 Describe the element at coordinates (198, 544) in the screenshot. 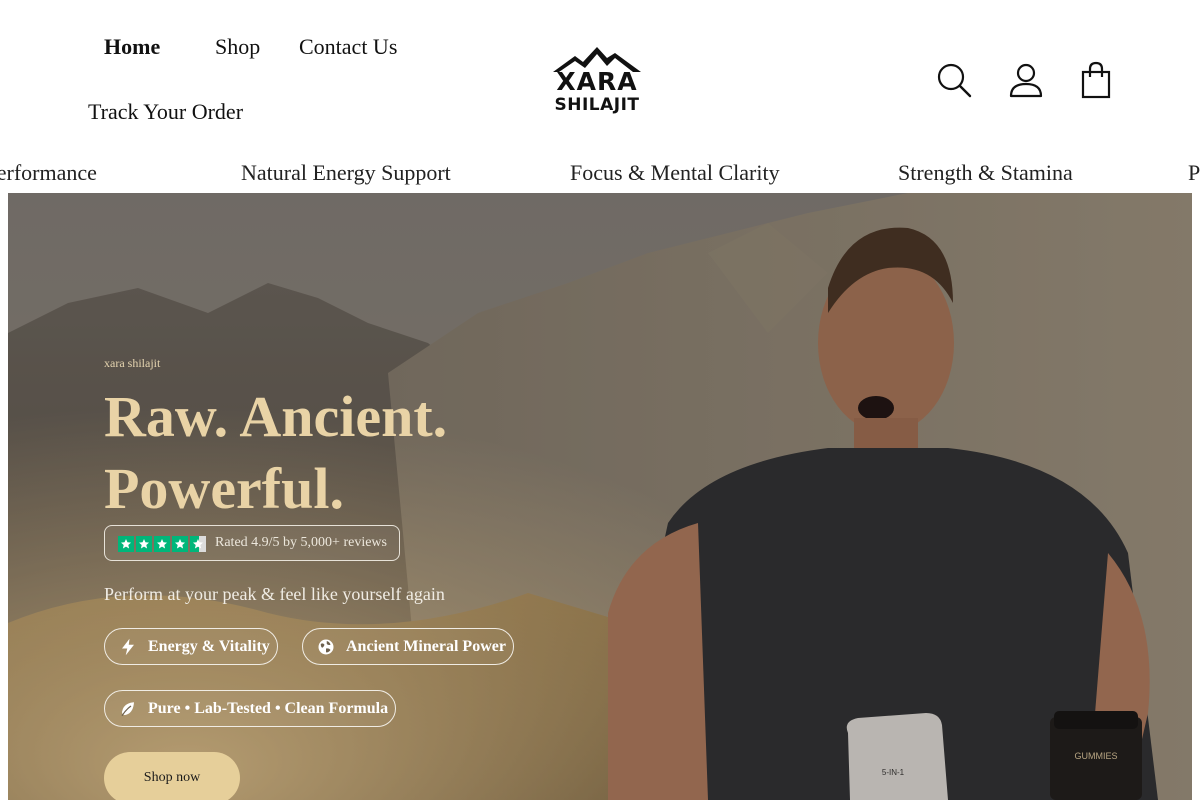

I see `half-star-icon` at that location.